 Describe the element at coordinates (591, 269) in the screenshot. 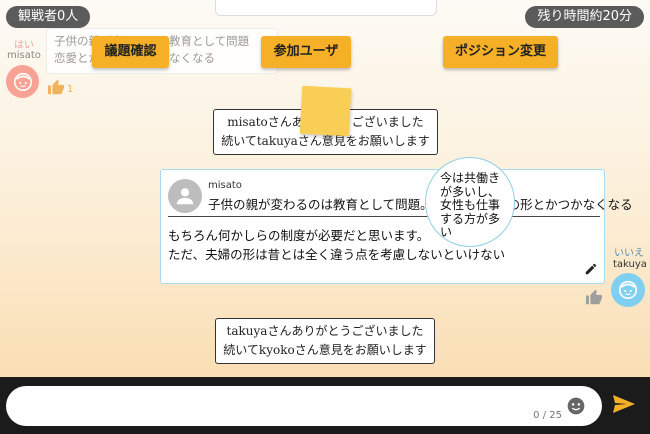

I see `pencil-icon` at that location.